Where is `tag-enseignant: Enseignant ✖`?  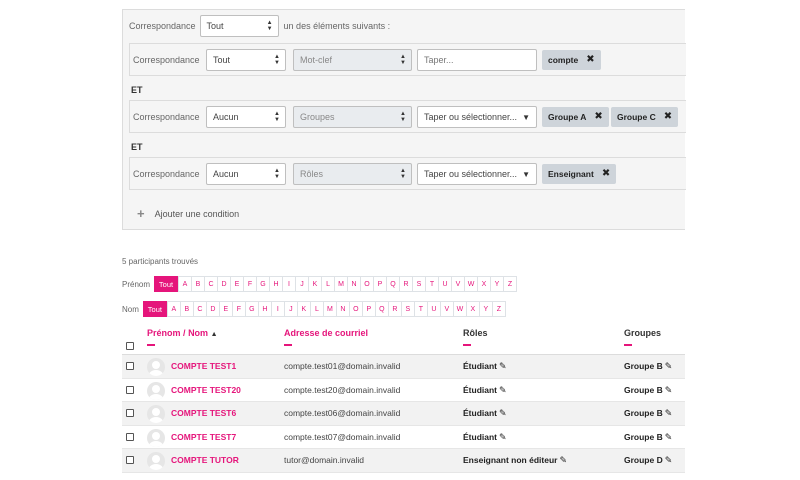 tag-enseignant: Enseignant ✖ is located at coordinates (579, 173).